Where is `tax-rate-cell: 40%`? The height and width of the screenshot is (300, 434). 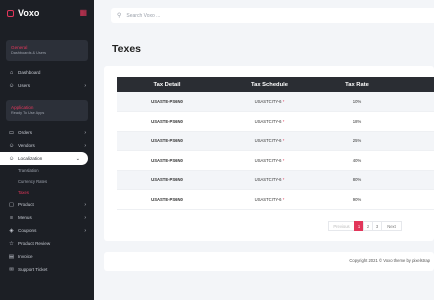 tax-rate-cell: 40% is located at coordinates (357, 160).